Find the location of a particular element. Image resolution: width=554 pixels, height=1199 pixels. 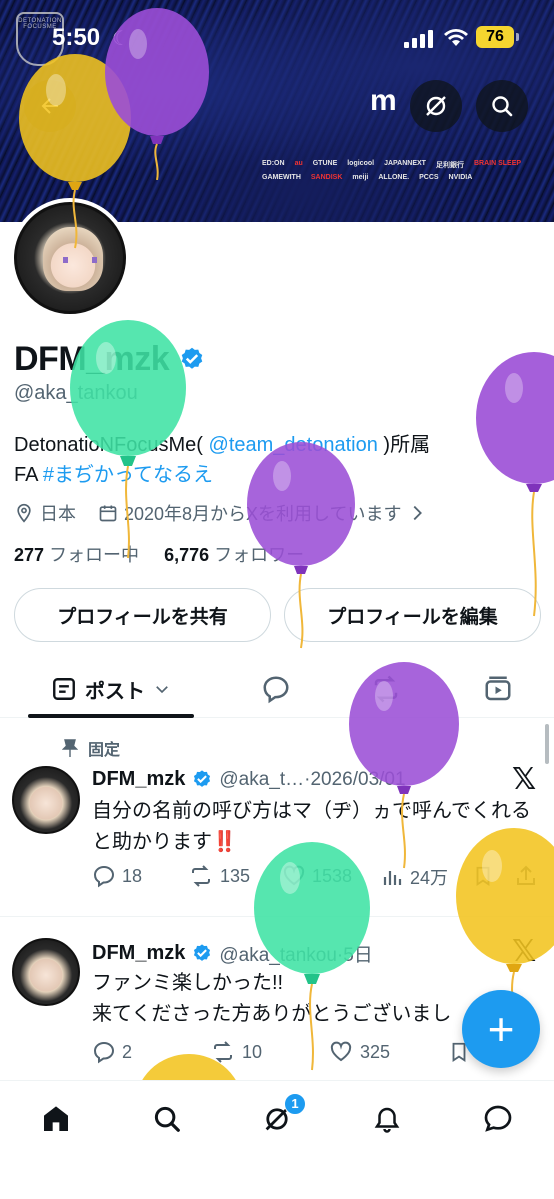

tab-video is located at coordinates (498, 689).